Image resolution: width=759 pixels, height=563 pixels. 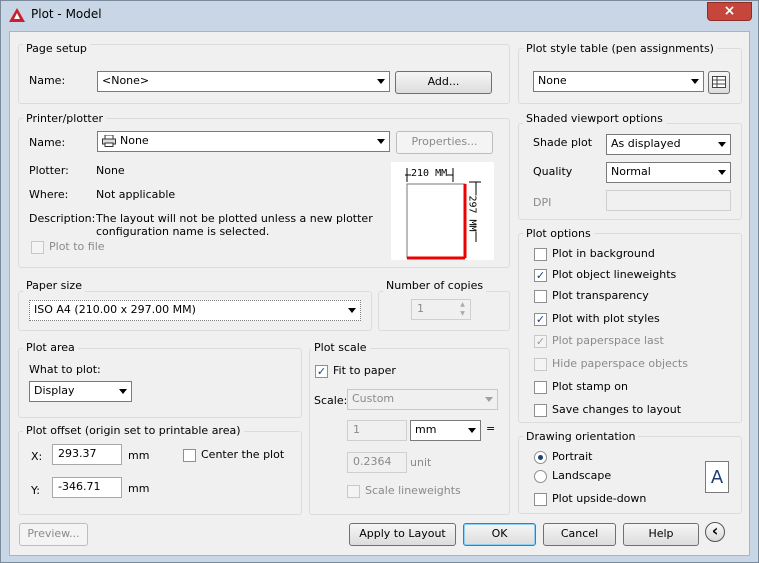 I want to click on plot-style-dropdown: None, so click(x=618, y=81).